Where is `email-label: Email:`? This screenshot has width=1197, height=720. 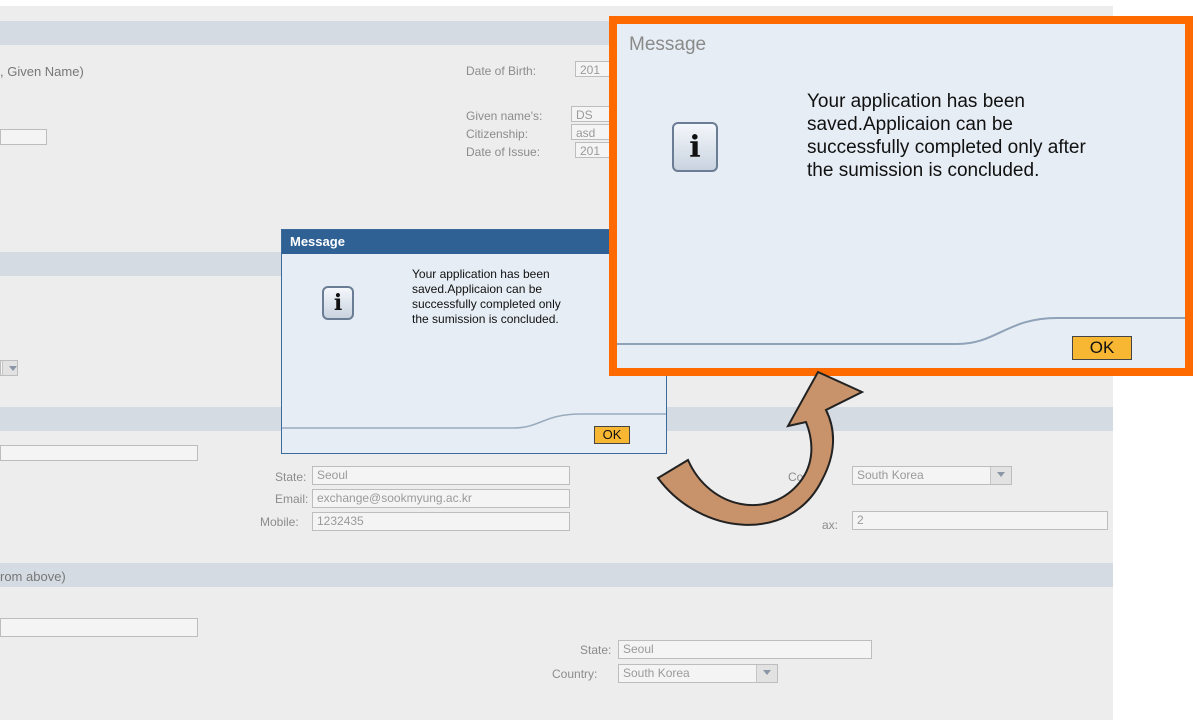 email-label: Email: is located at coordinates (292, 499).